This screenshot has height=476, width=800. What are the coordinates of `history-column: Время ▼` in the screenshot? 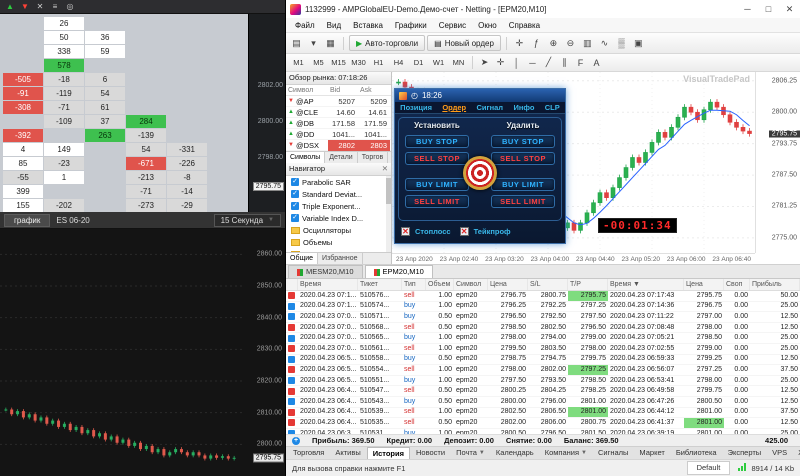 It's located at (646, 284).